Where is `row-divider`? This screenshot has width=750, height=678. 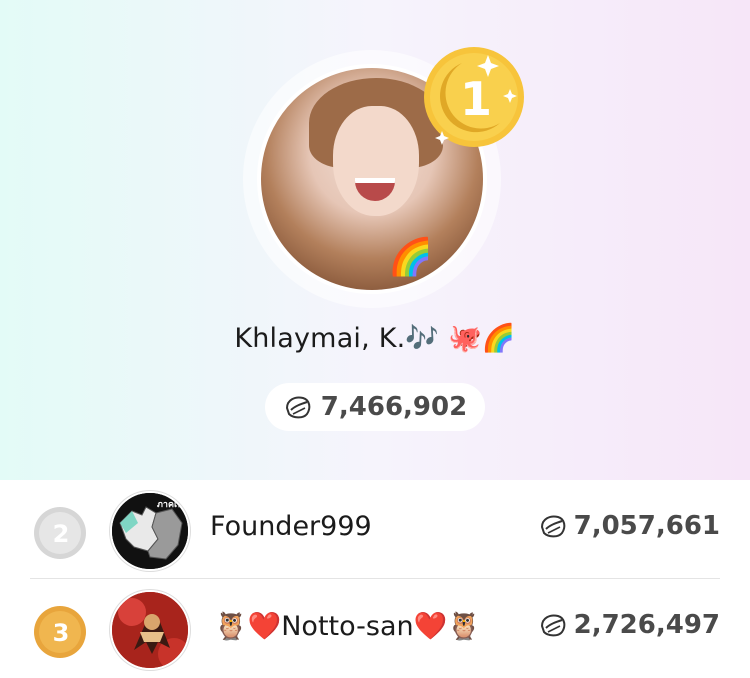 row-divider is located at coordinates (375, 578).